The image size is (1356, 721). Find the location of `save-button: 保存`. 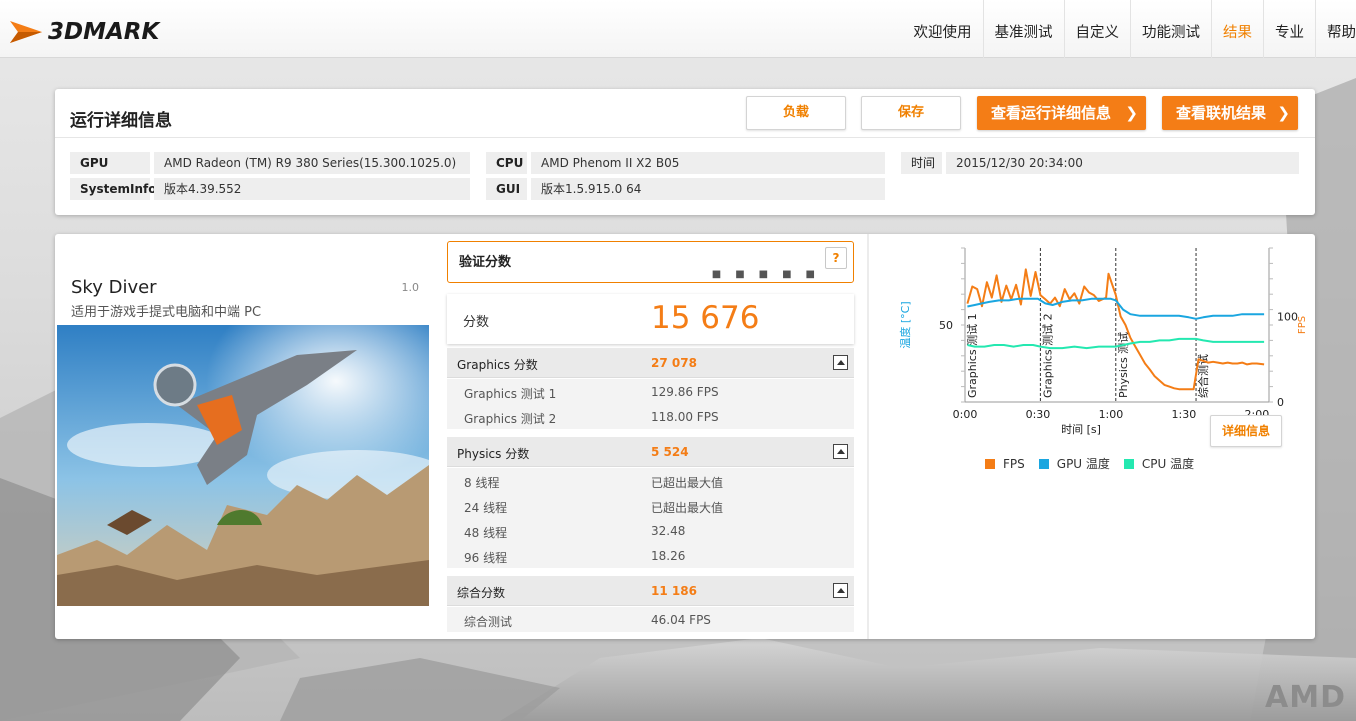

save-button: 保存 is located at coordinates (911, 113).